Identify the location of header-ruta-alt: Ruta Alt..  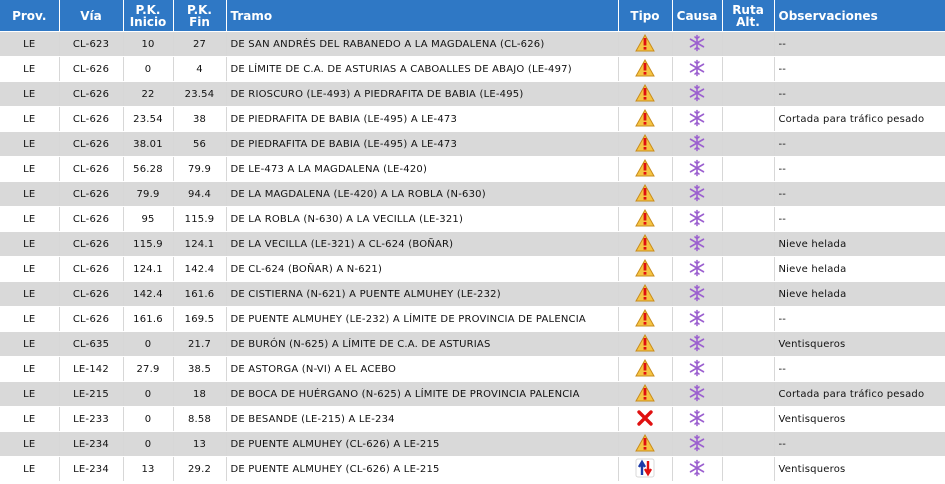
(748, 16).